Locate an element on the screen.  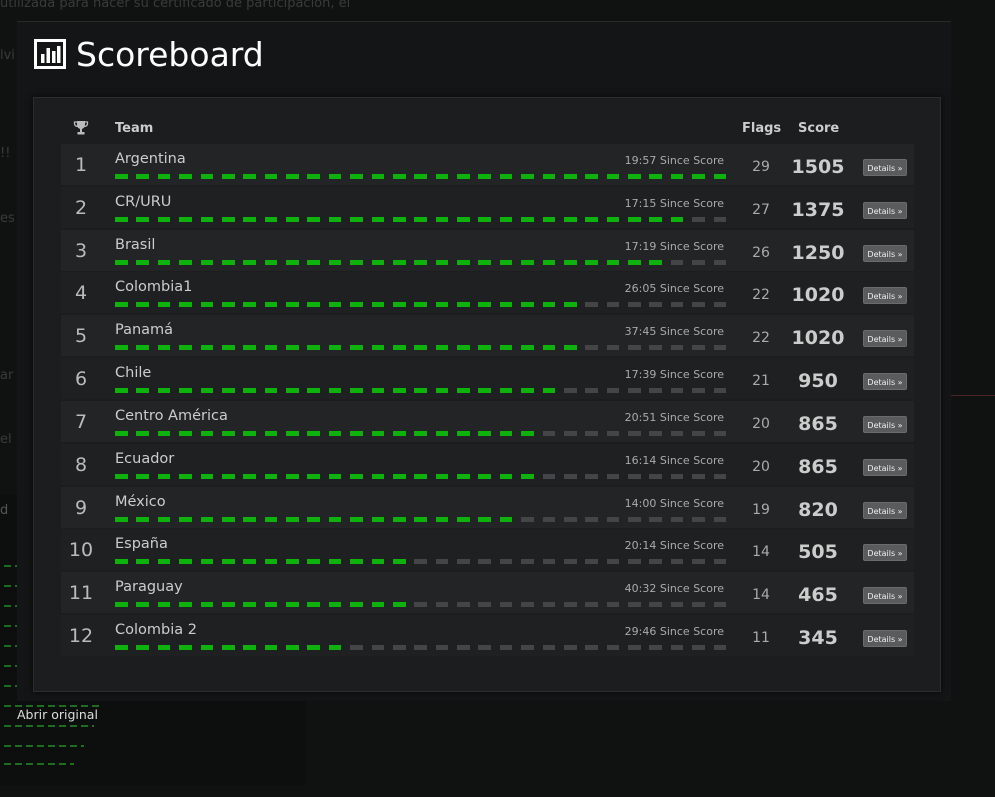
team-name: Paraguay is located at coordinates (149, 587).